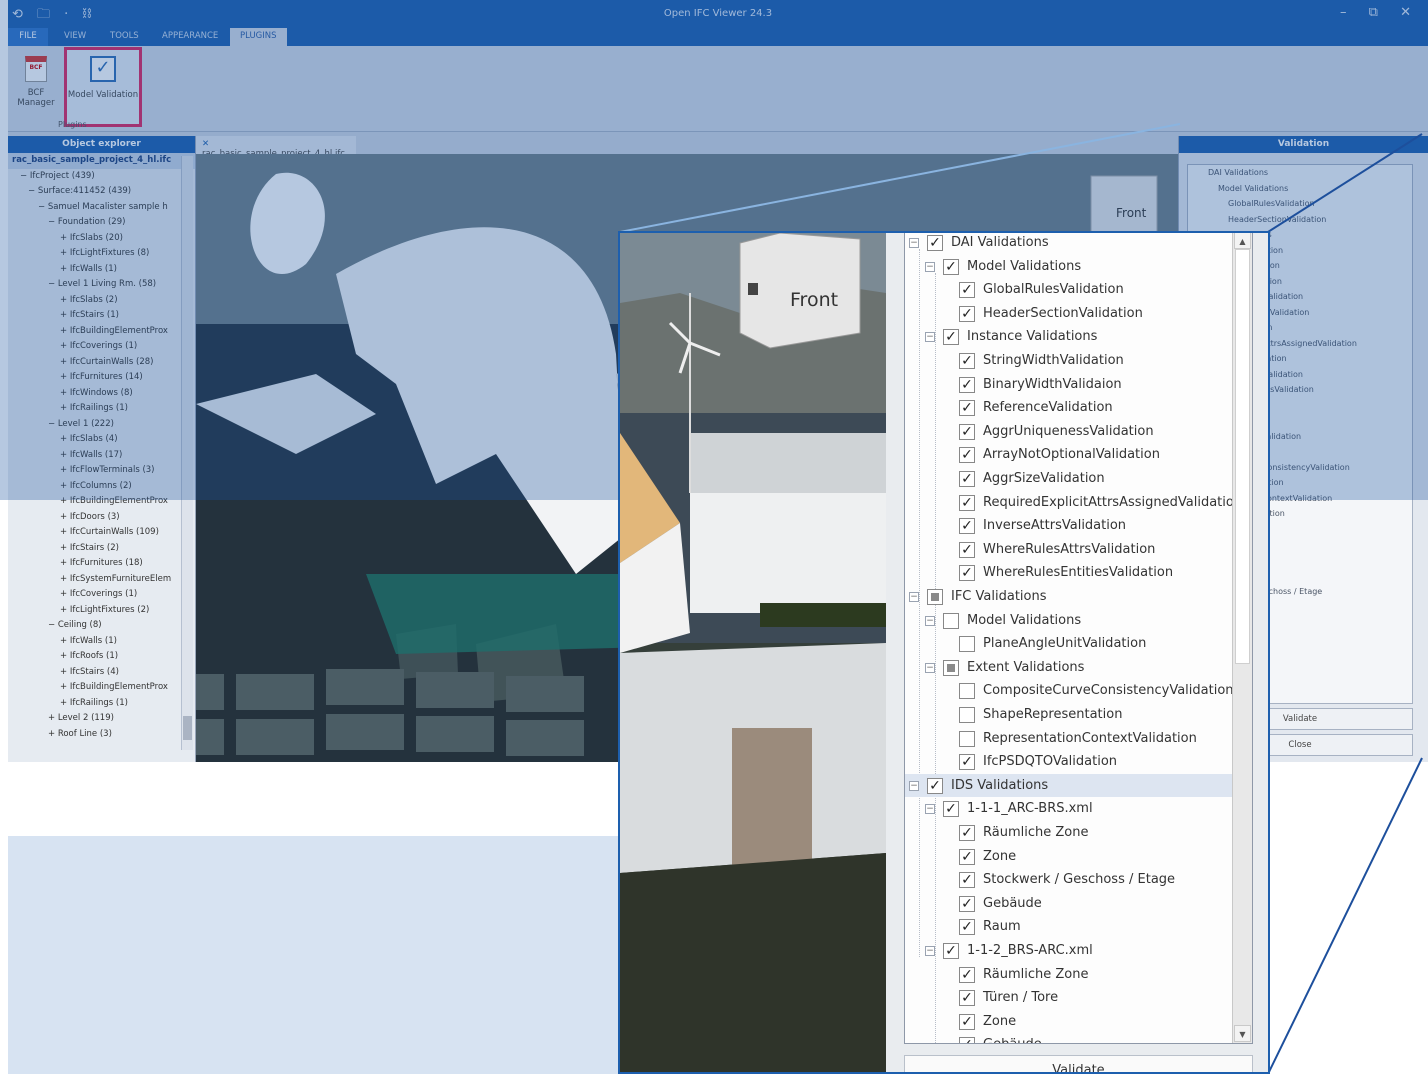 Image resolution: width=1428 pixels, height=1074 pixels. What do you see at coordinates (75, 36) in the screenshot?
I see `tab-view: VIEW` at bounding box center [75, 36].